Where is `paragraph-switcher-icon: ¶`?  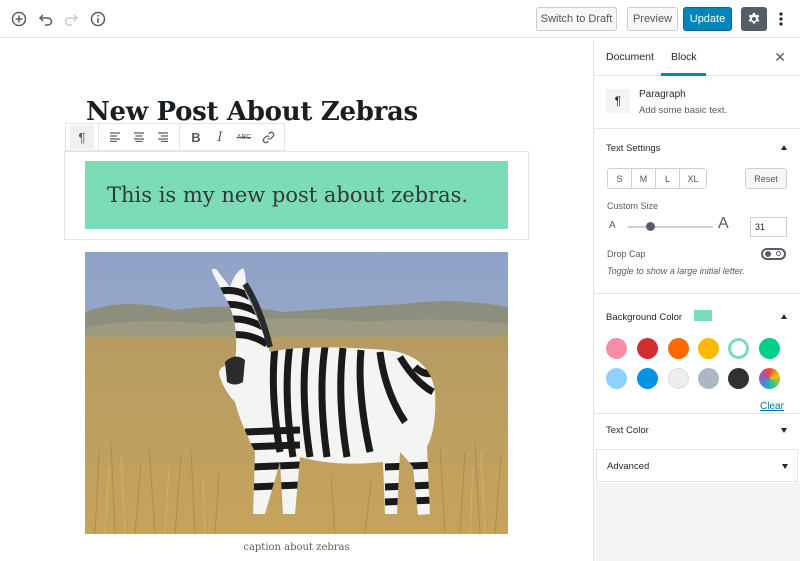 paragraph-switcher-icon: ¶ is located at coordinates (82, 137).